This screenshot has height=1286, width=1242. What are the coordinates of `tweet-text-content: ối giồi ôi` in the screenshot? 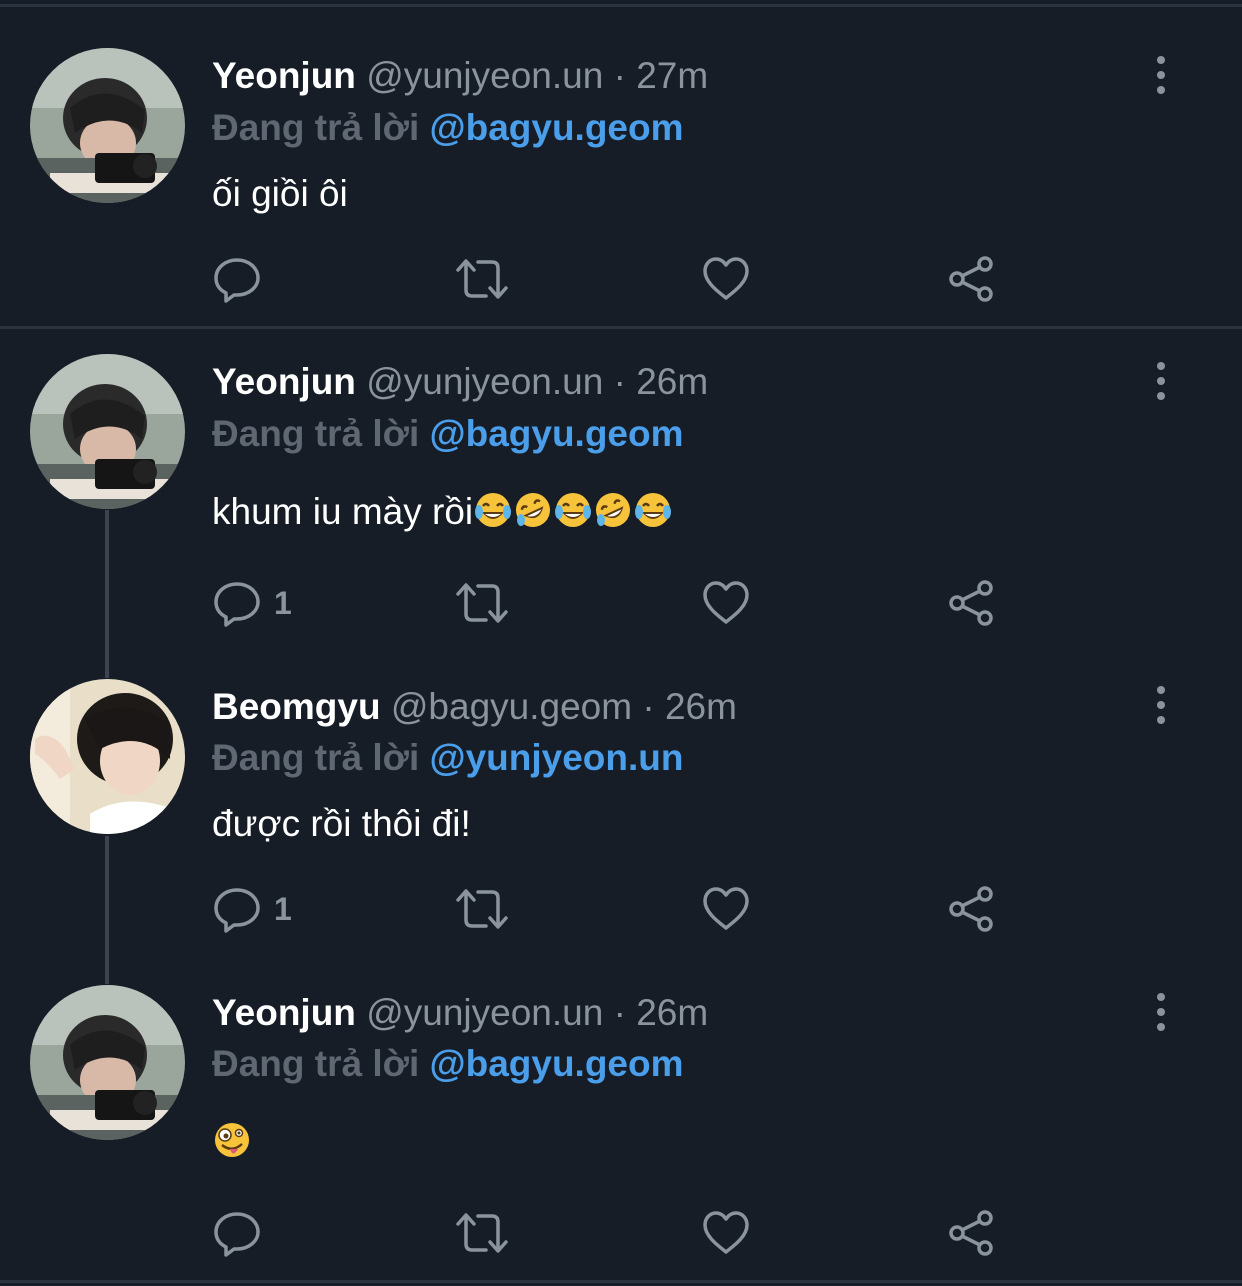 It's located at (280, 193).